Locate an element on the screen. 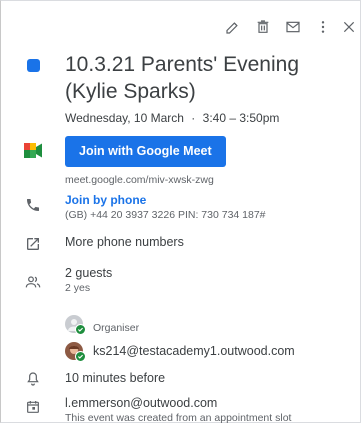  email-guests-button is located at coordinates (293, 27).